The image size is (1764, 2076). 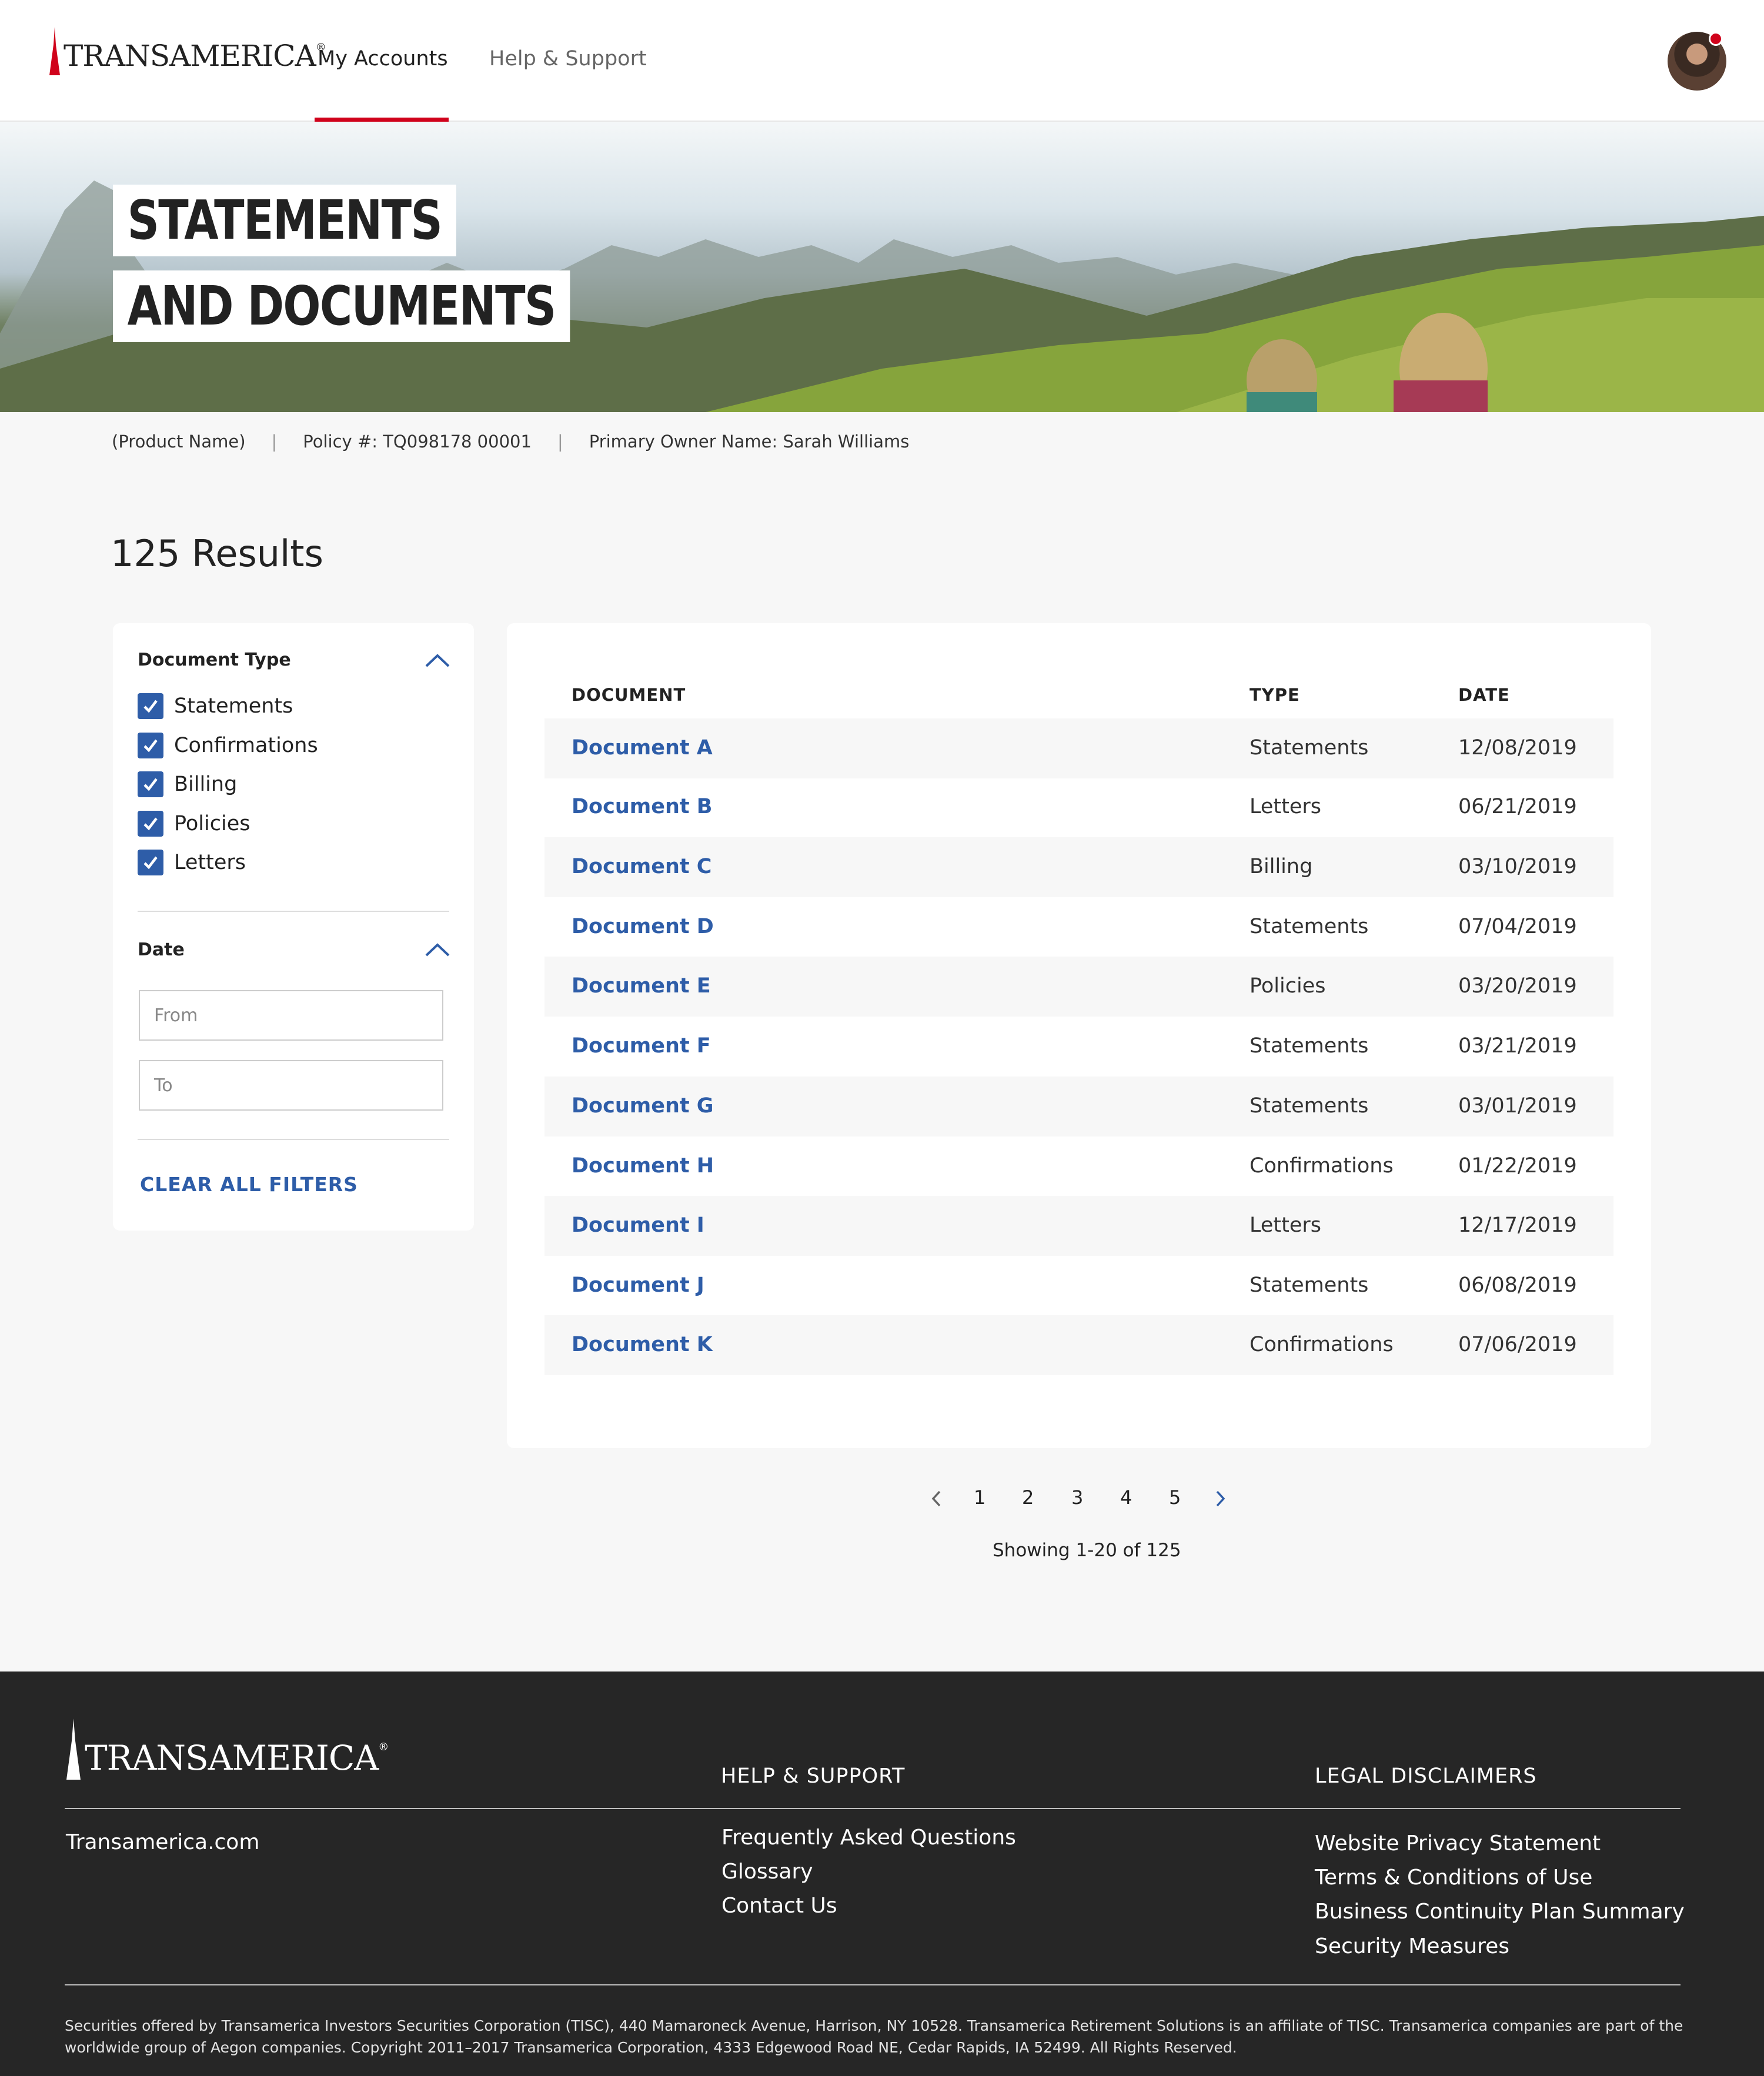 What do you see at coordinates (643, 1166) in the screenshot?
I see `document-link: Document H` at bounding box center [643, 1166].